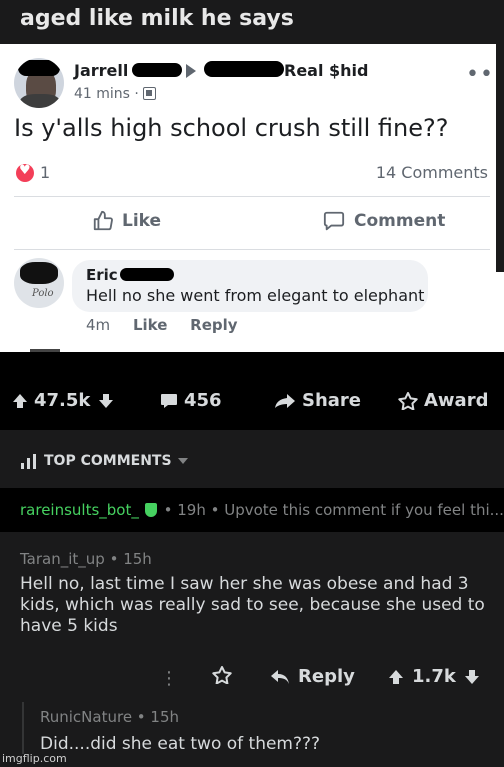 The height and width of the screenshot is (767, 504). What do you see at coordinates (456, 400) in the screenshot?
I see `award-label: Award` at bounding box center [456, 400].